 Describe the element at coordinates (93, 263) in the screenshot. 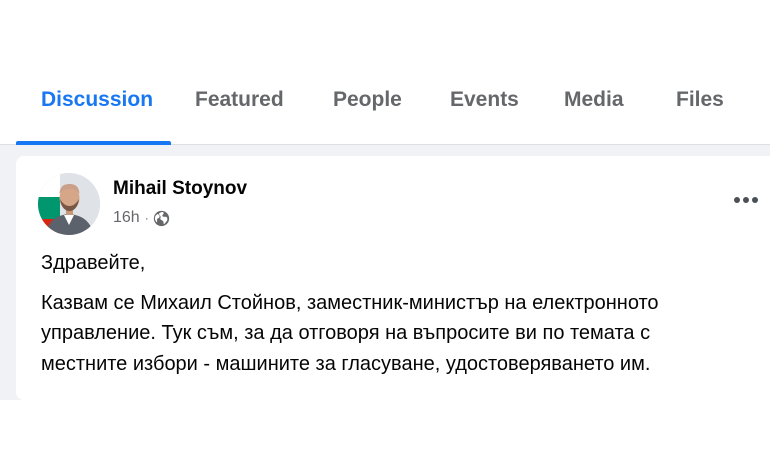

I see `post-greeting: Здравейте,` at that location.